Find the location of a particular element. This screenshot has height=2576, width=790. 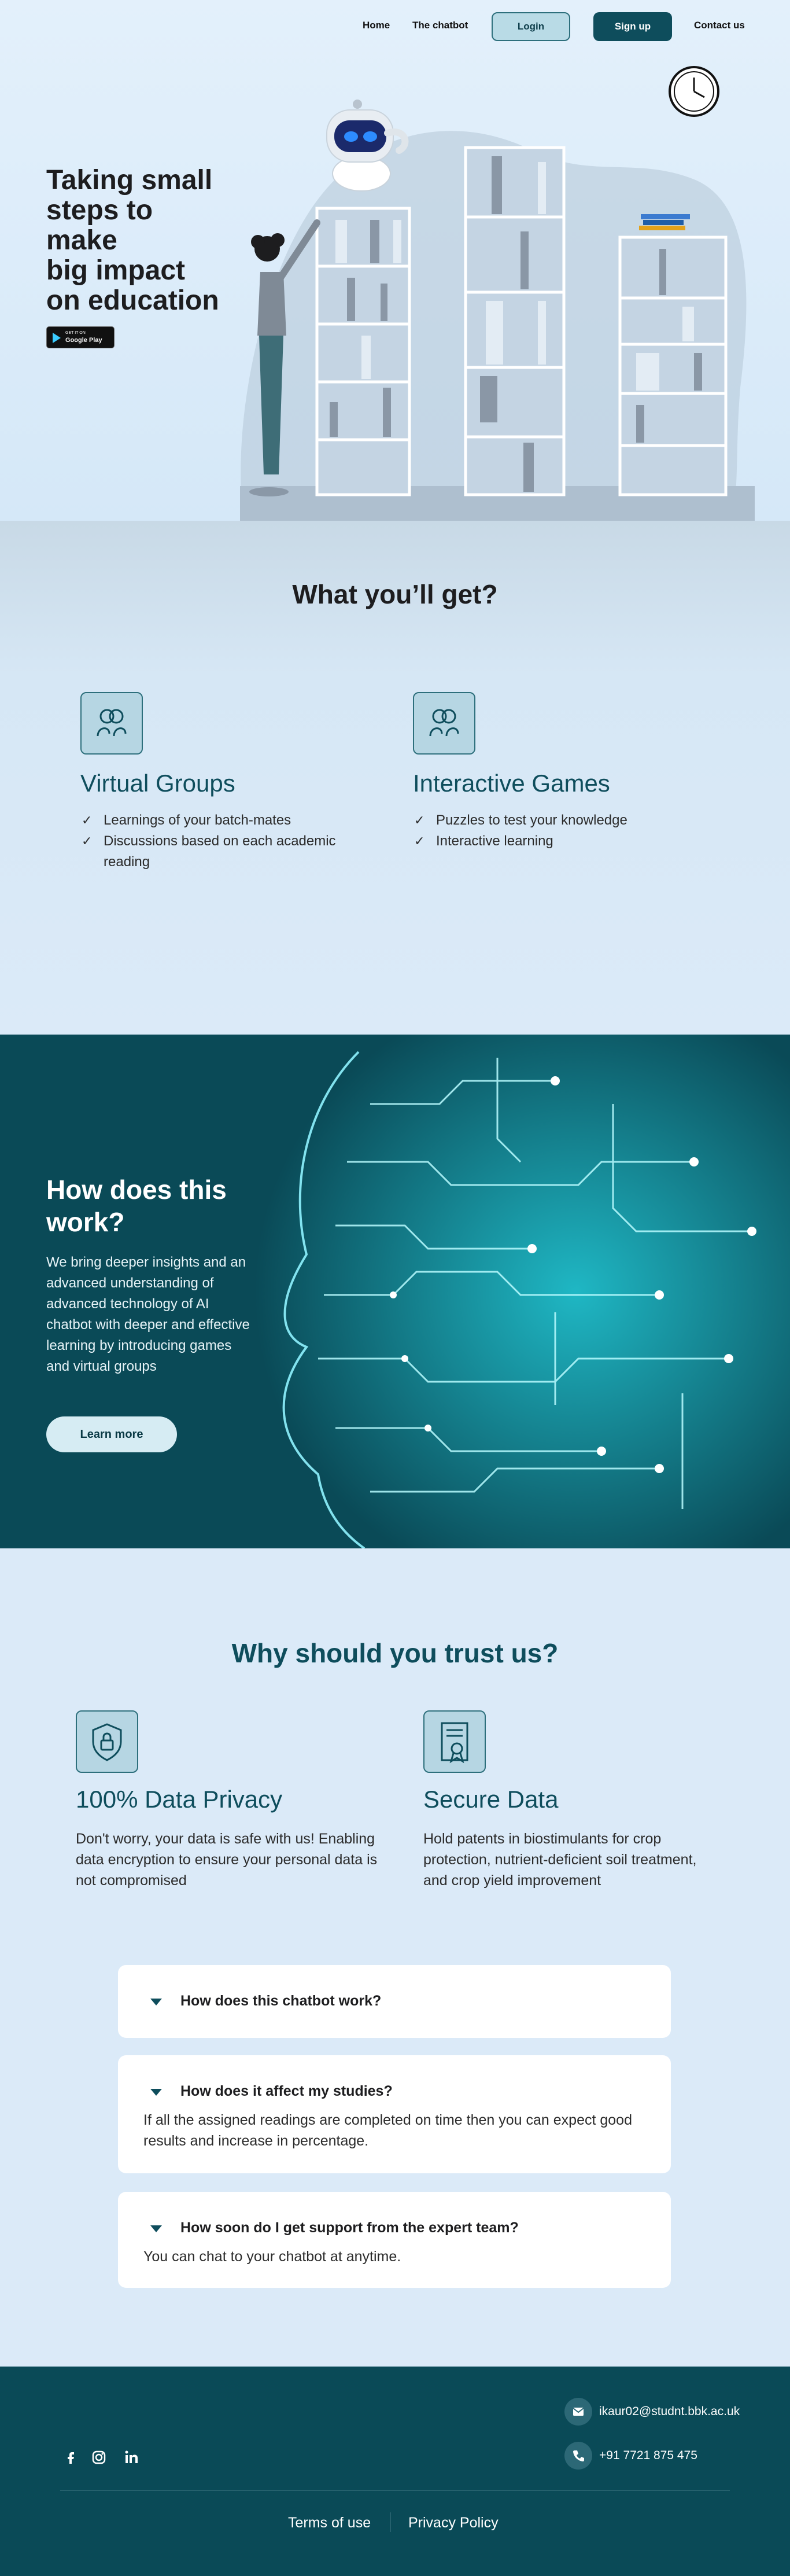

nav-chatbot: The chatbot is located at coordinates (440, 25).